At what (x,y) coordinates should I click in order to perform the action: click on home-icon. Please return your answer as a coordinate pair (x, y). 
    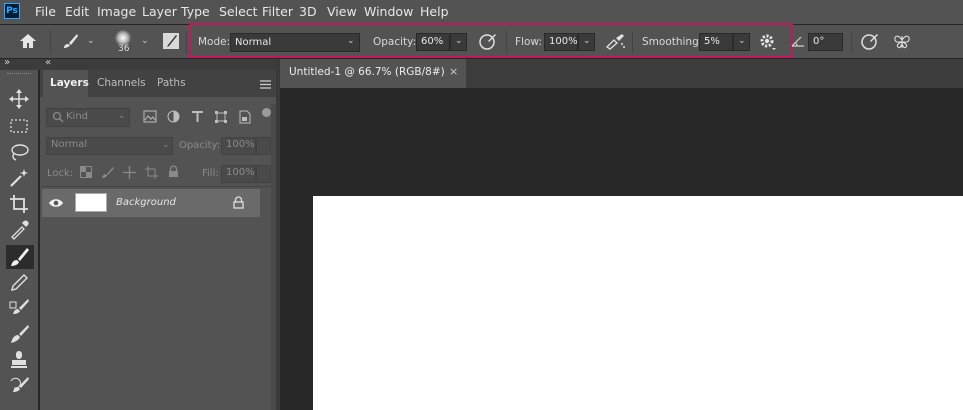
    Looking at the image, I should click on (28, 41).